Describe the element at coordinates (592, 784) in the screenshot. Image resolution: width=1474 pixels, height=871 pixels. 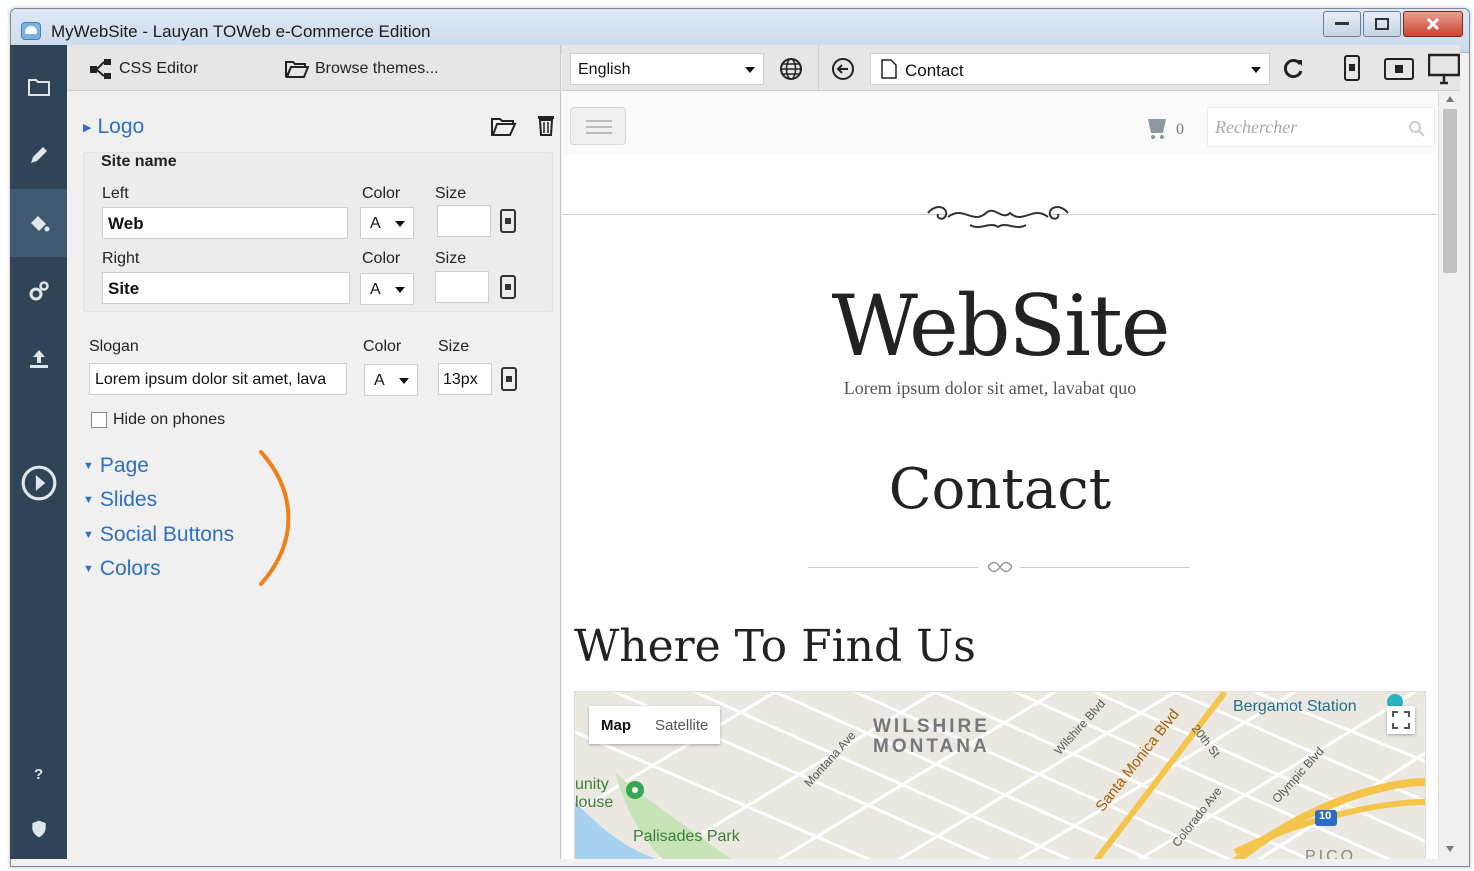
I see `map-label: unity` at that location.